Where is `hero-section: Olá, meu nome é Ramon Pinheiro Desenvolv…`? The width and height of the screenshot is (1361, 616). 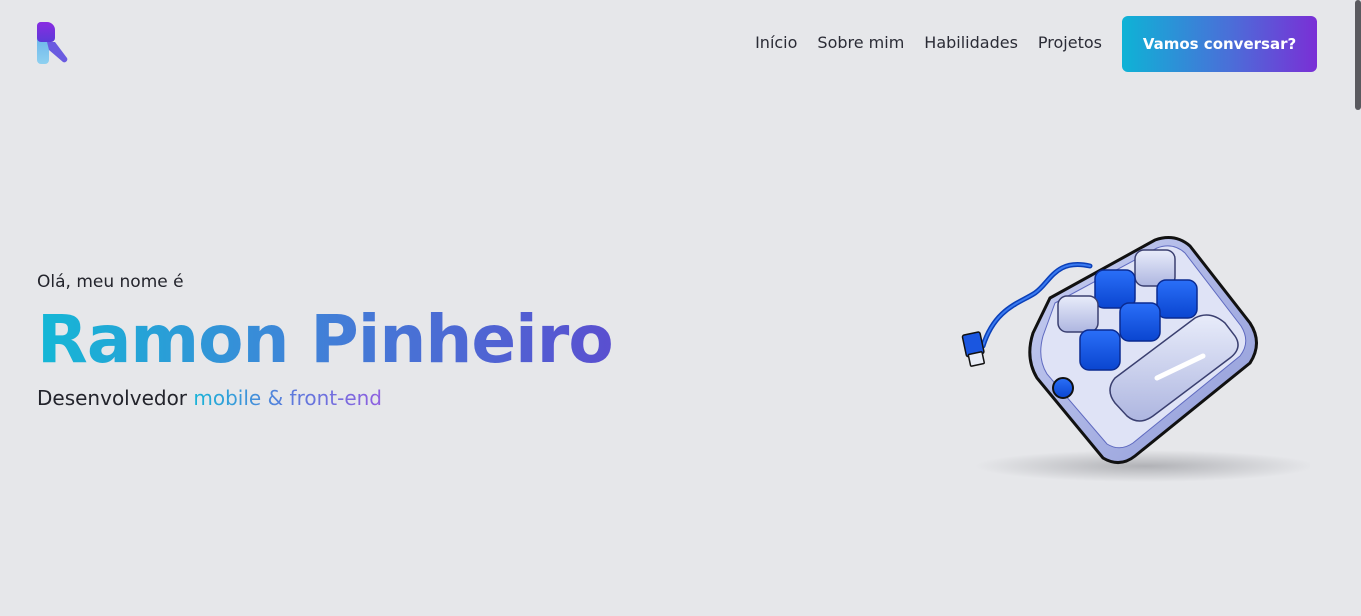
hero-section: Olá, meu nome é Ramon Pinheiro Desenvolv… is located at coordinates (387, 341).